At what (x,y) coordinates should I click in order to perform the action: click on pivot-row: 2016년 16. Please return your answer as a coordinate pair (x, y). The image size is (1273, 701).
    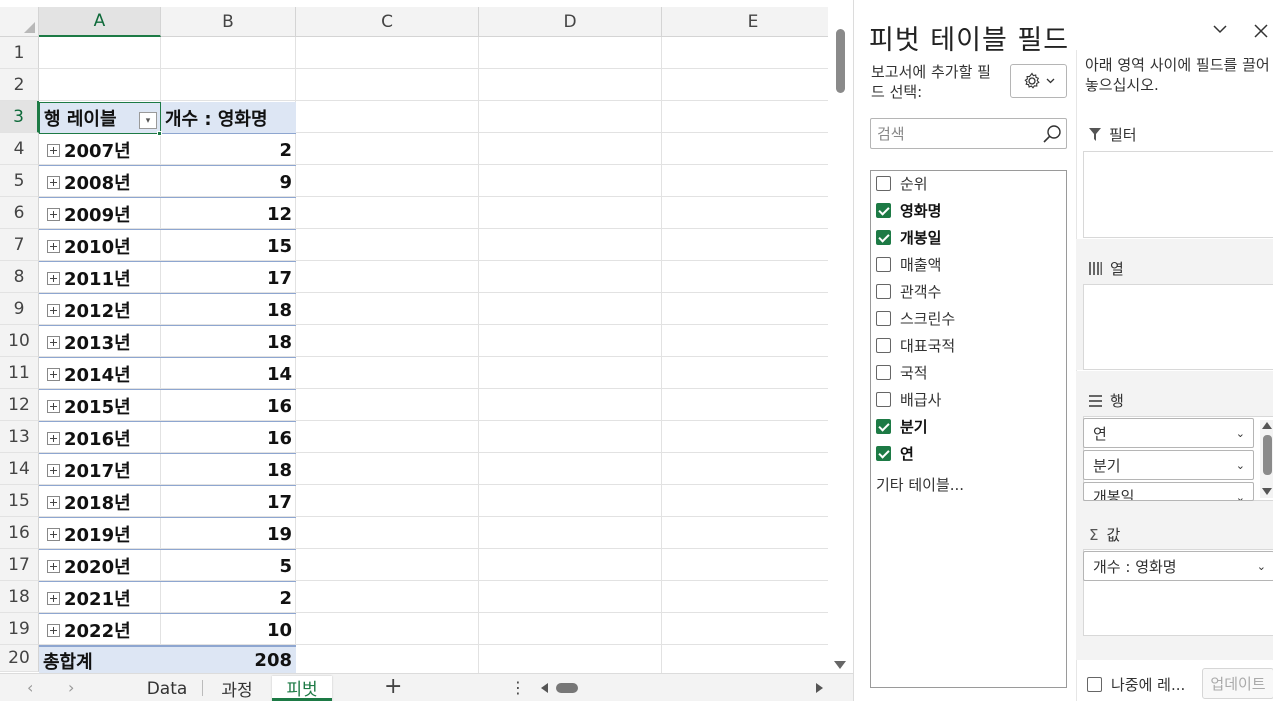
    Looking at the image, I should click on (167, 438).